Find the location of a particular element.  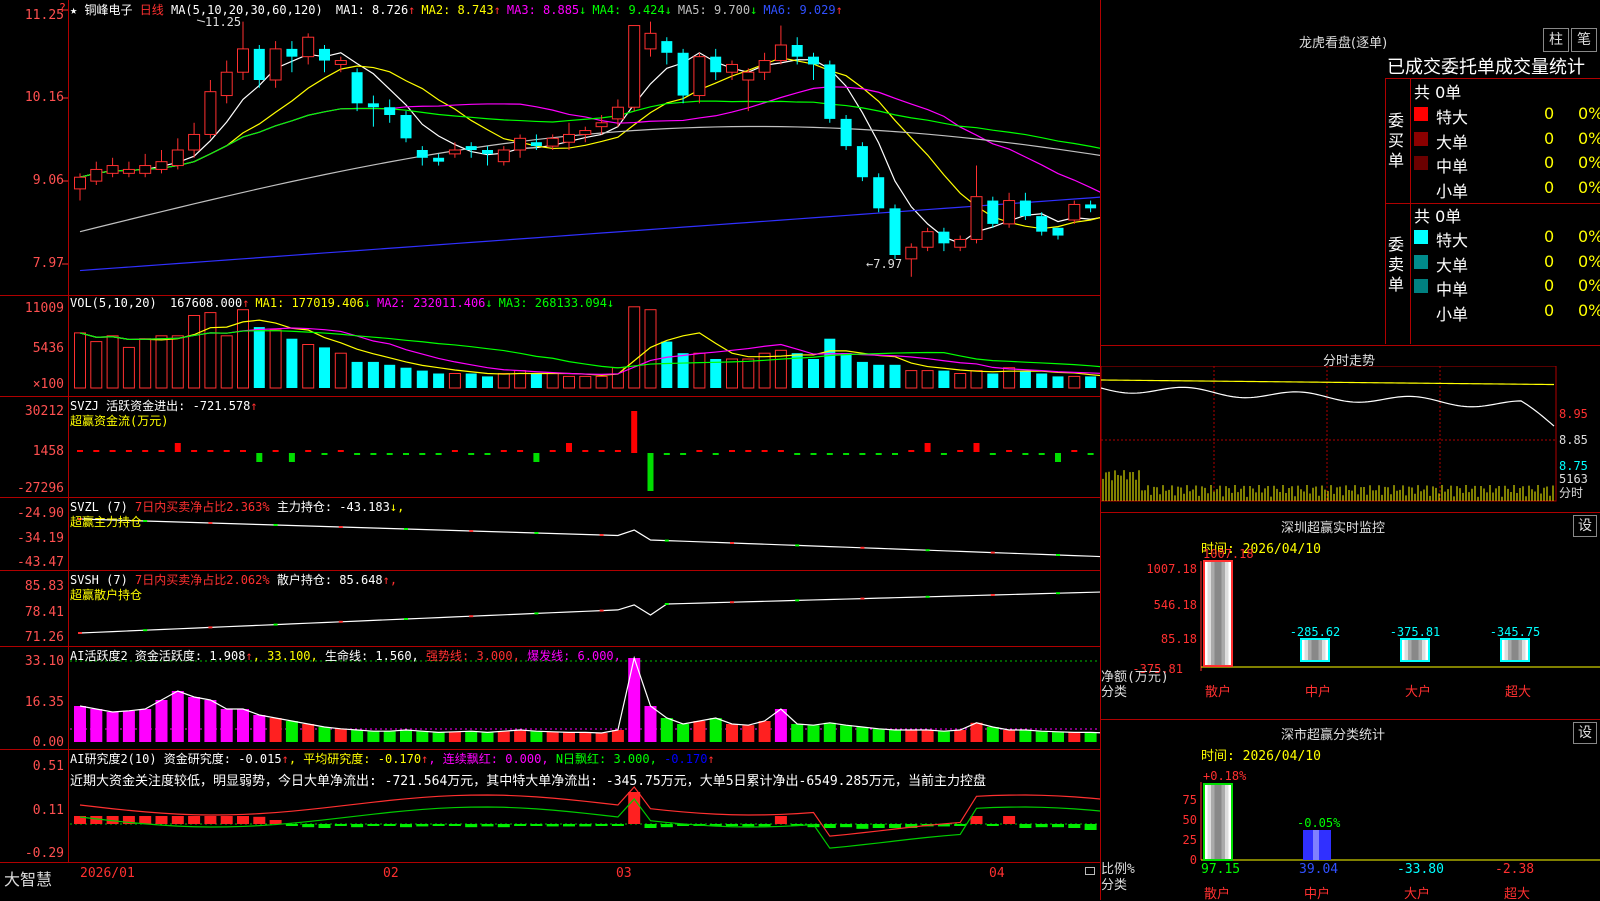

sell-row-1: 大单 0 0% is located at coordinates (1506, 263).